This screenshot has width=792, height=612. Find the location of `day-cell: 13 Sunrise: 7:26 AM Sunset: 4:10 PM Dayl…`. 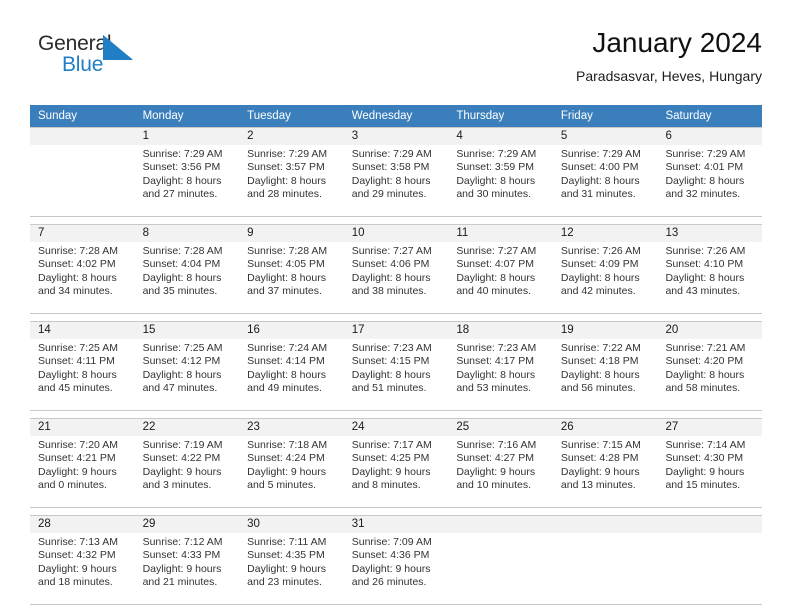

day-cell: 13 Sunrise: 7:26 AM Sunset: 4:10 PM Dayl… is located at coordinates (710, 269).